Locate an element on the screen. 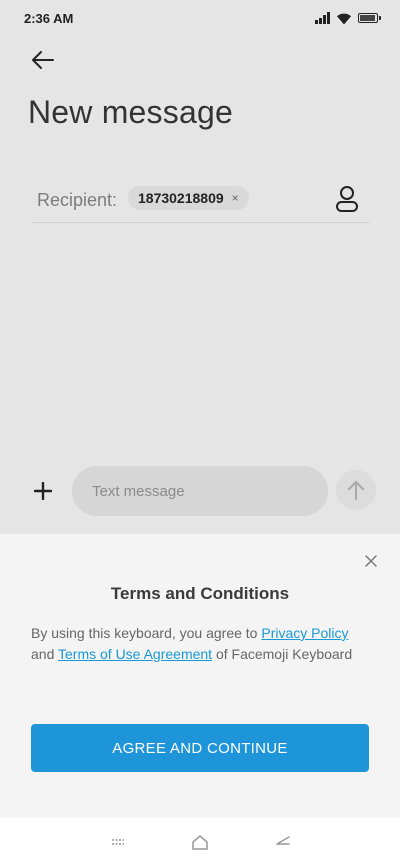 This screenshot has width=400, height=866. status-icons is located at coordinates (348, 18).